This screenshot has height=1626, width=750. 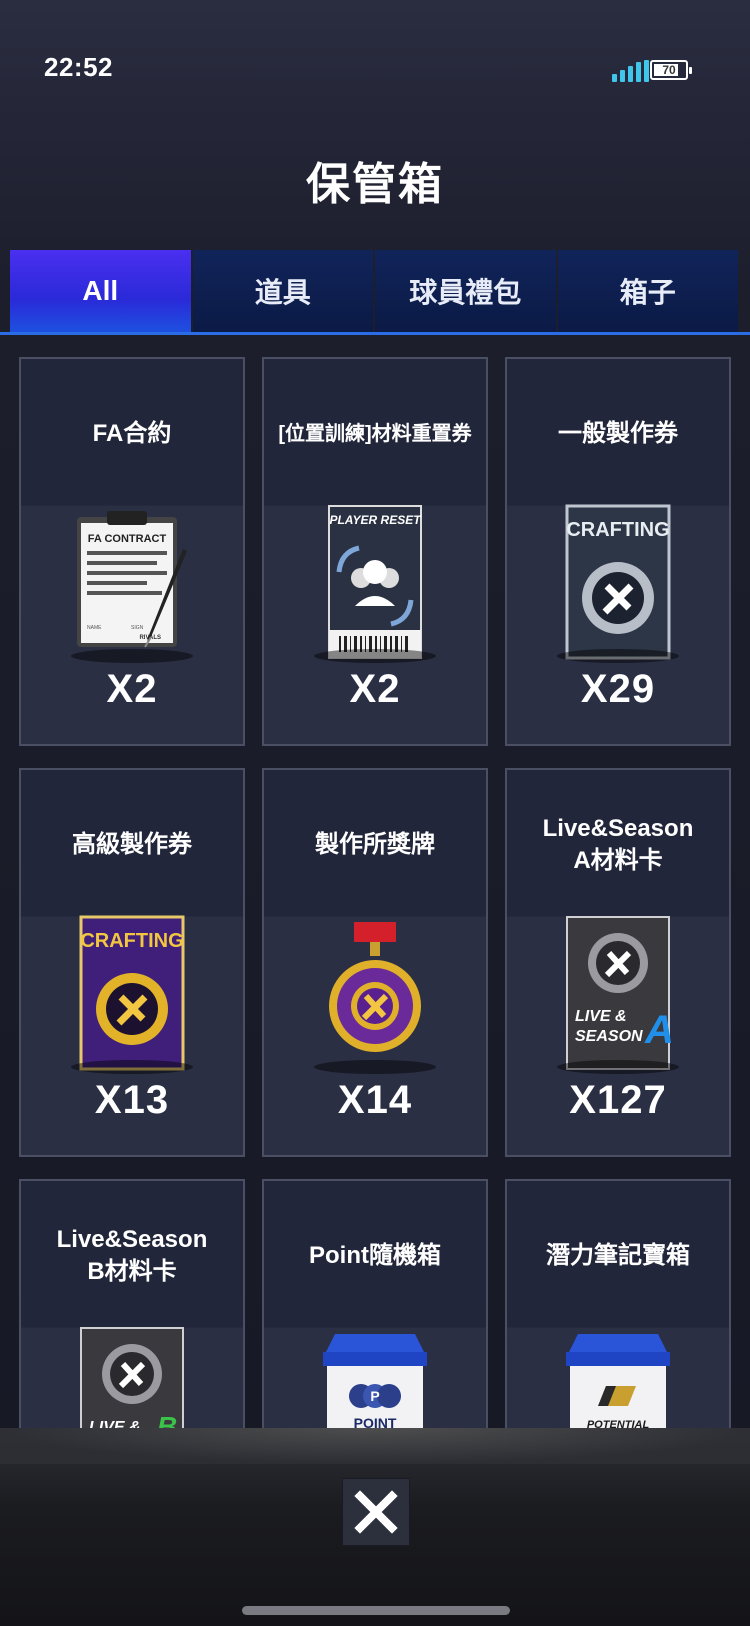 What do you see at coordinates (465, 291) in the screenshot?
I see `tab-player-packs: 球員禮包` at bounding box center [465, 291].